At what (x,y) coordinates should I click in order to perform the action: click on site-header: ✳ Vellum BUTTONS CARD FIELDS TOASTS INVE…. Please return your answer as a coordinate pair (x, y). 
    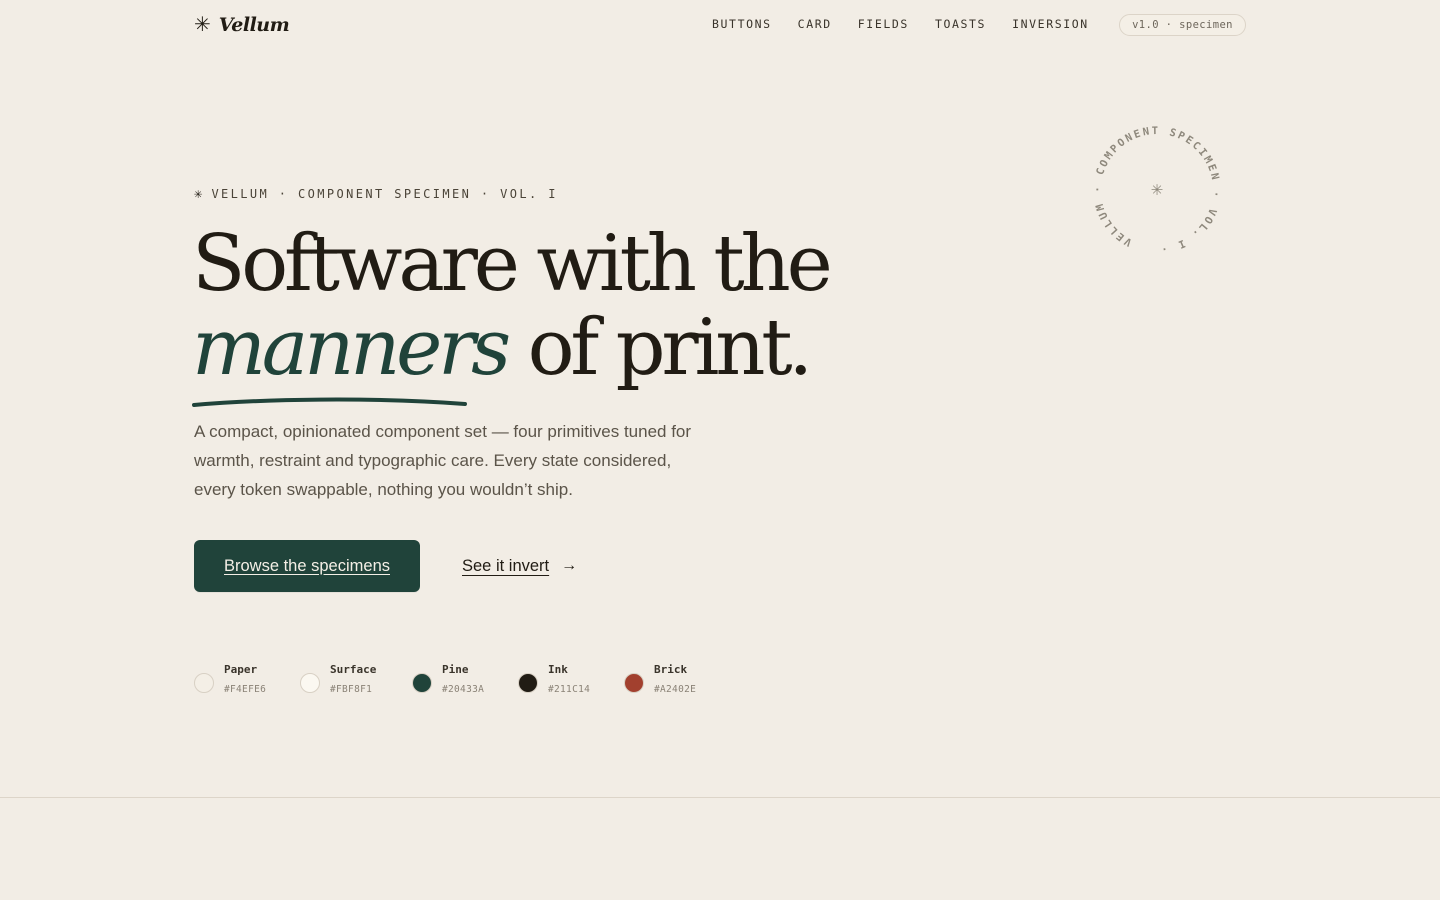
    Looking at the image, I should click on (720, 25).